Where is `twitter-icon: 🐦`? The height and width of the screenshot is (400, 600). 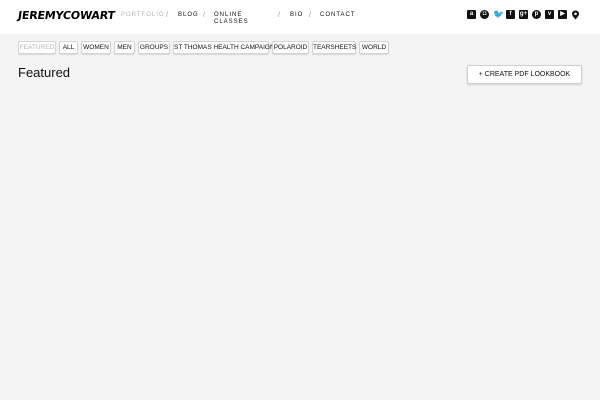 twitter-icon: 🐦 is located at coordinates (498, 14).